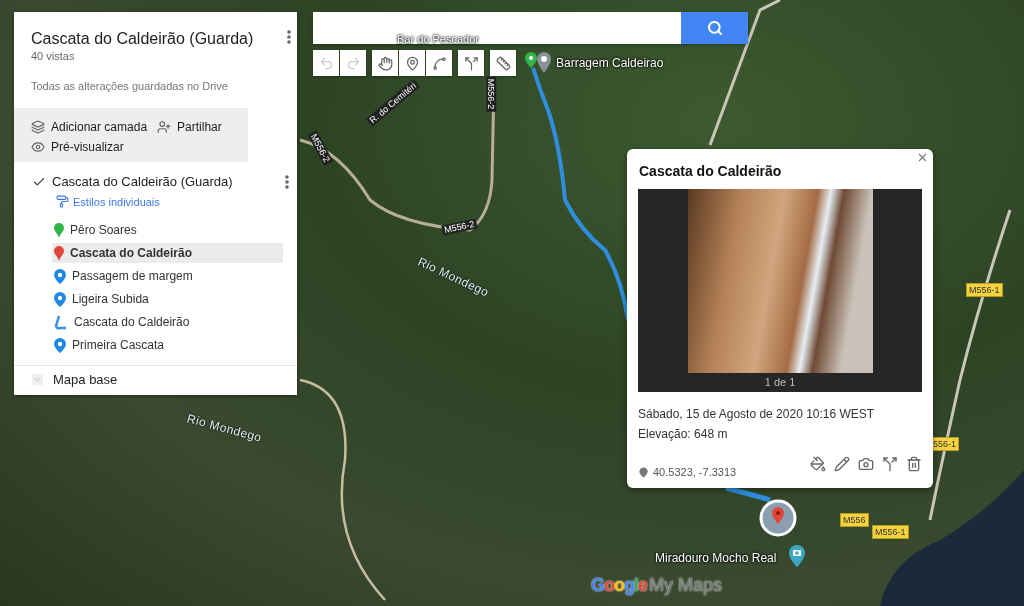 This screenshot has width=1024, height=606. I want to click on paint-bucket-icon, so click(818, 464).